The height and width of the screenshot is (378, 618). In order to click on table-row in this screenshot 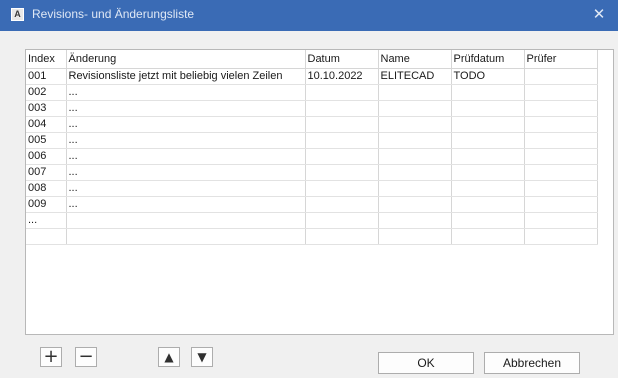, I will do `click(312, 236)`.